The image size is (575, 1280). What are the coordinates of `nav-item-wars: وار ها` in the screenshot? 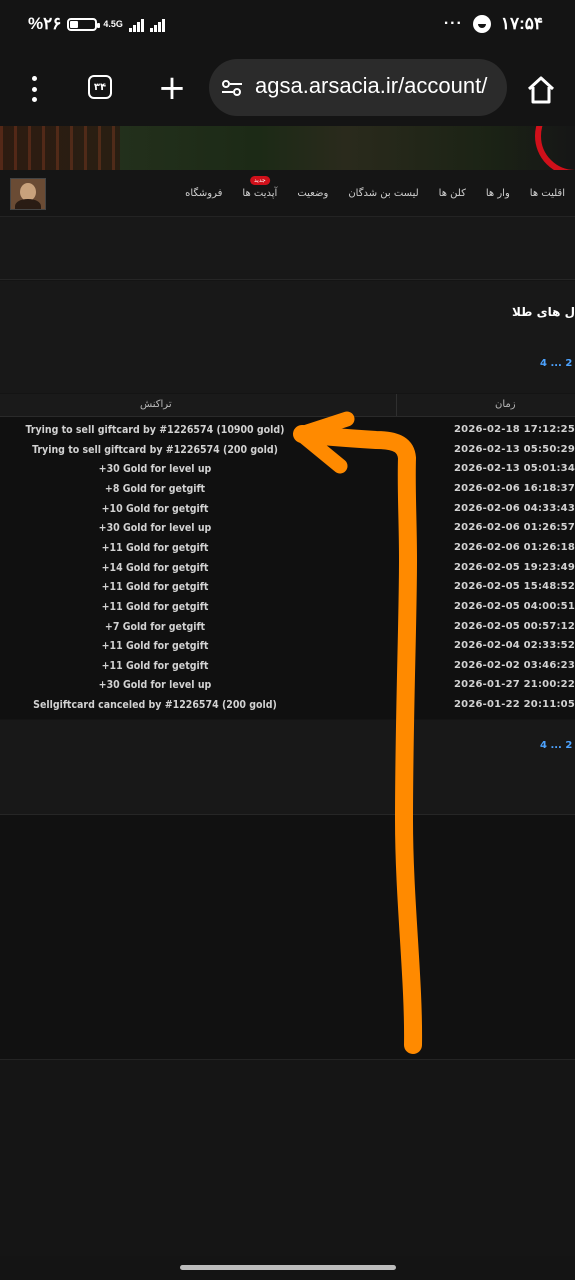 It's located at (498, 193).